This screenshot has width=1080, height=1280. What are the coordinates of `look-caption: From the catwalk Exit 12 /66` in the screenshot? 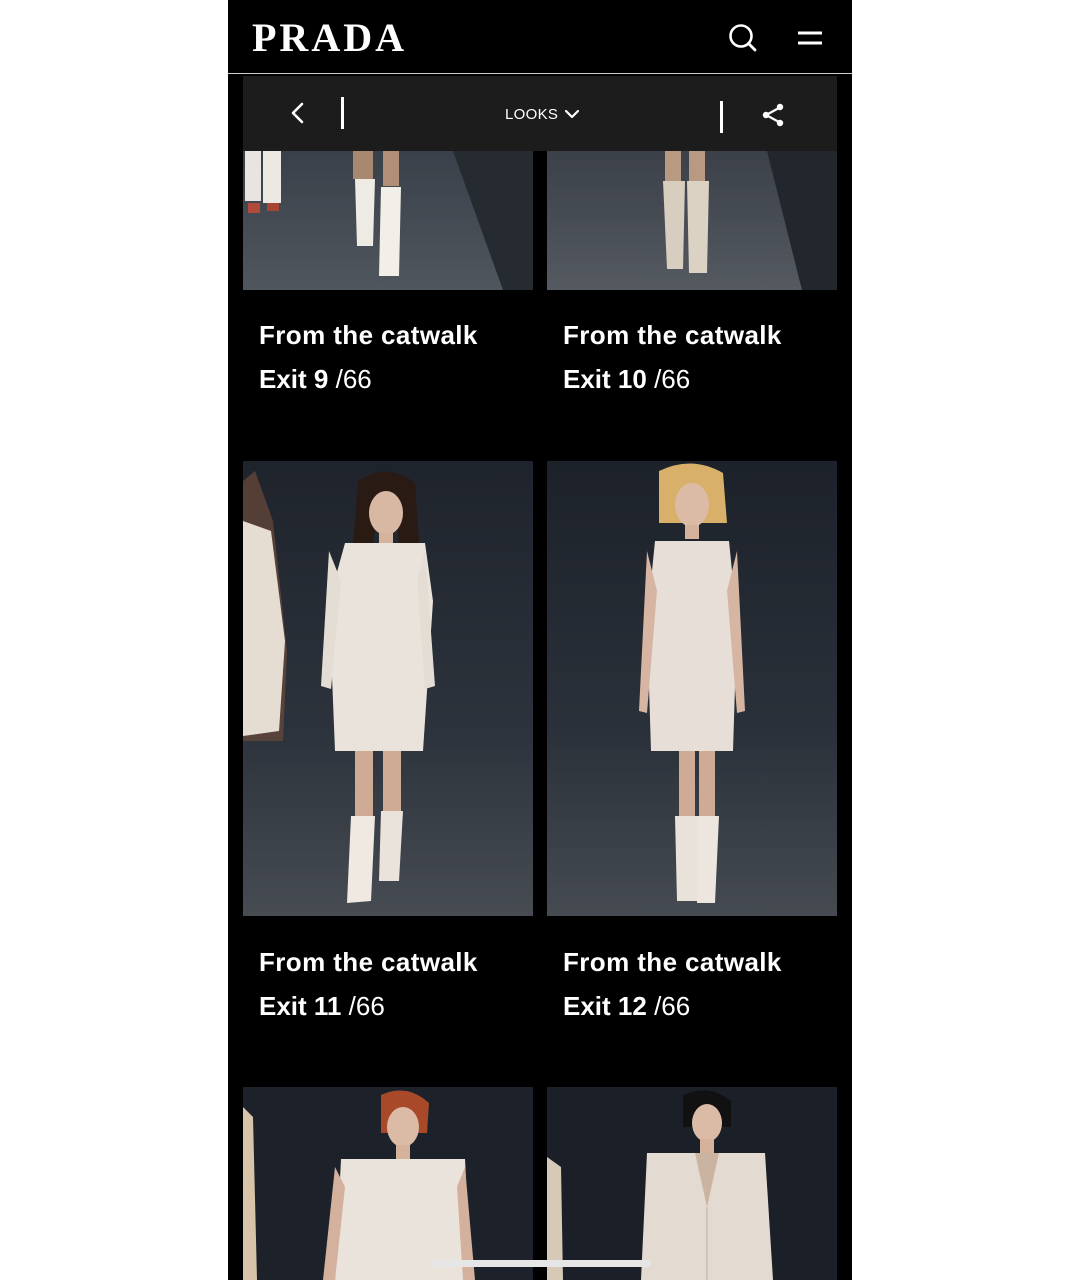 It's located at (672, 984).